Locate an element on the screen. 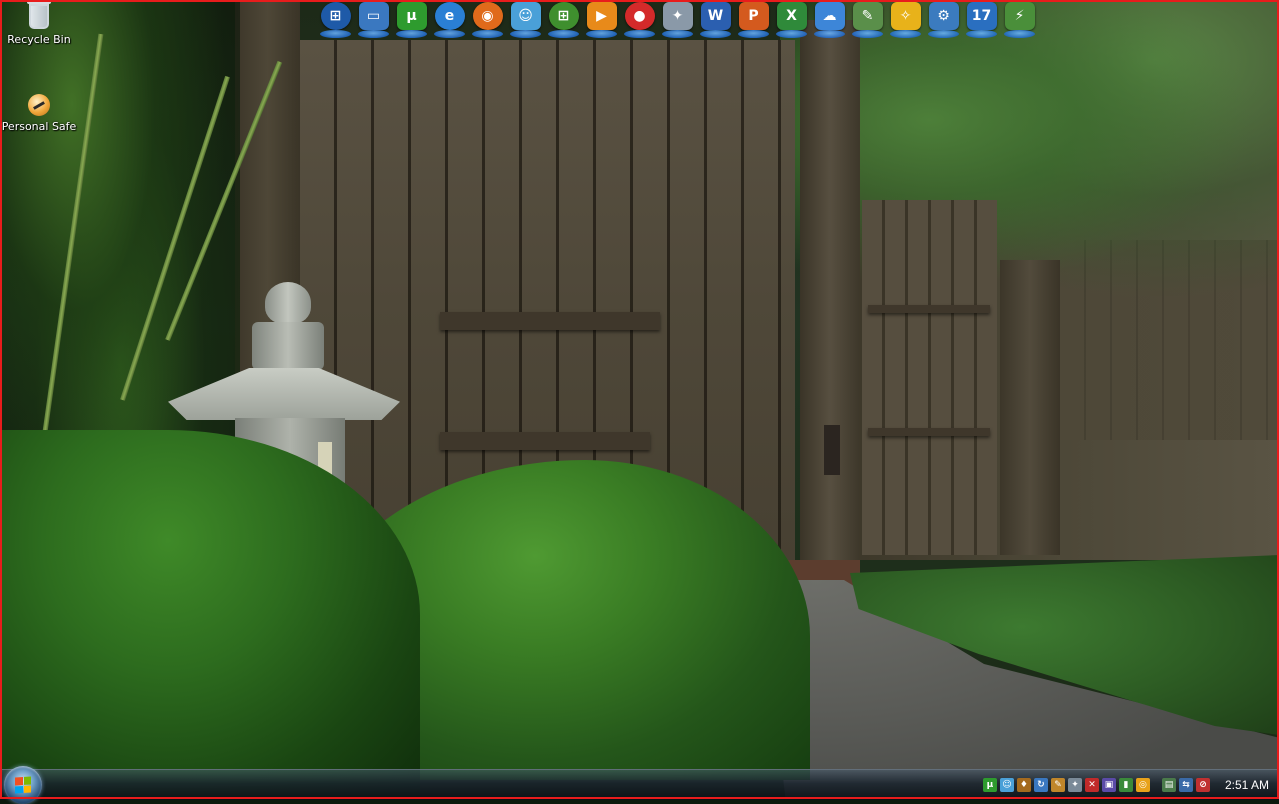  start-button is located at coordinates (23, 785).